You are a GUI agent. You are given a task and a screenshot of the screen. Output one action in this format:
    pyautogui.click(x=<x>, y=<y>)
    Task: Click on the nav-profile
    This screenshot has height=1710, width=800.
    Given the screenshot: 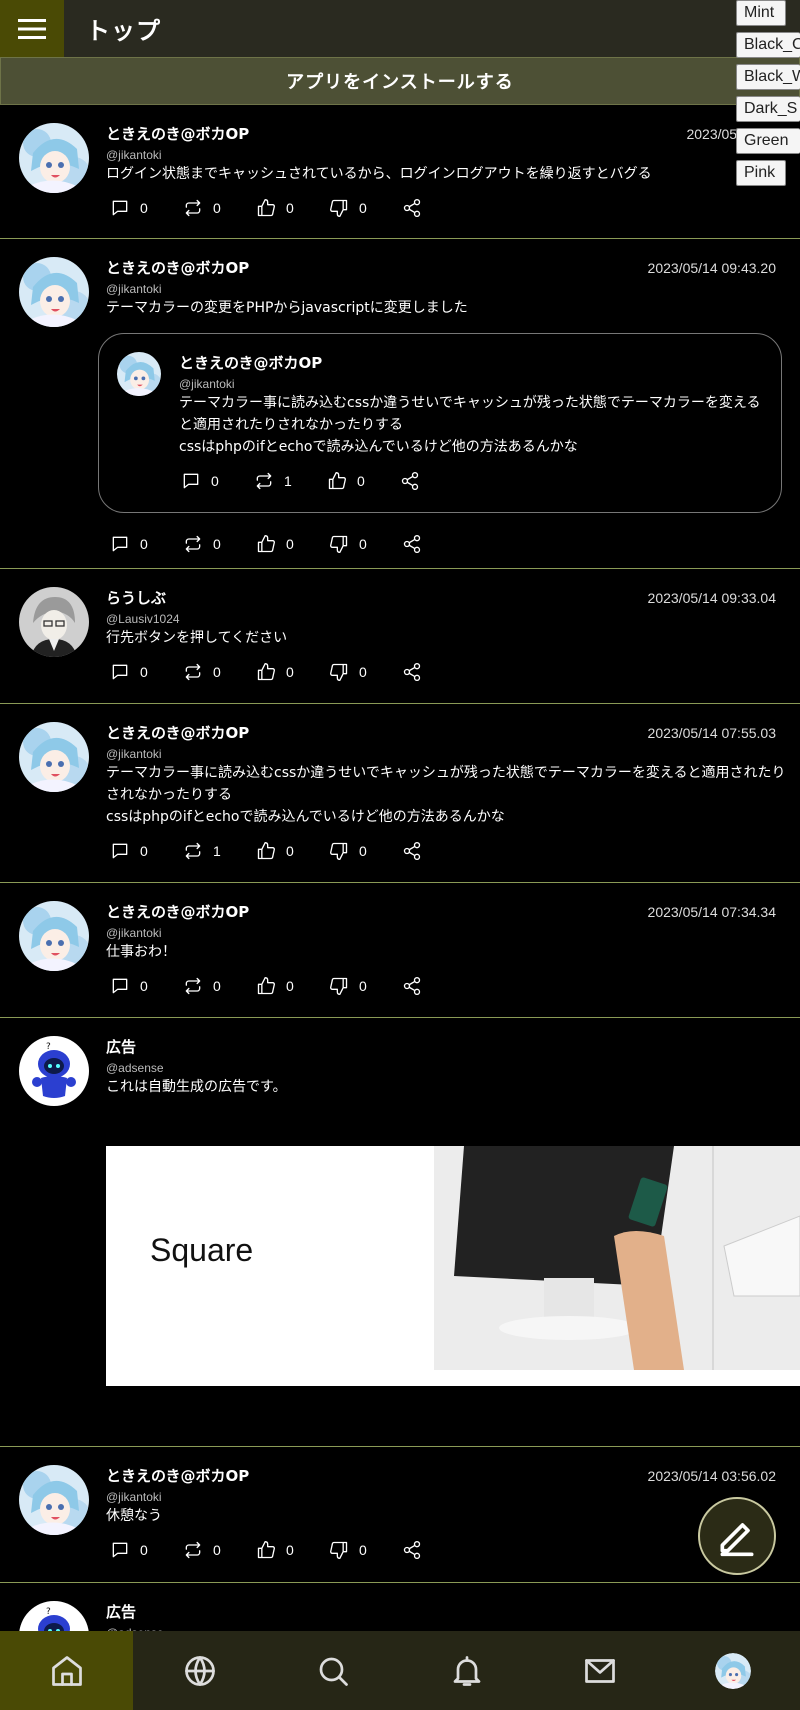 What is the action you would take?
    pyautogui.click(x=733, y=1670)
    